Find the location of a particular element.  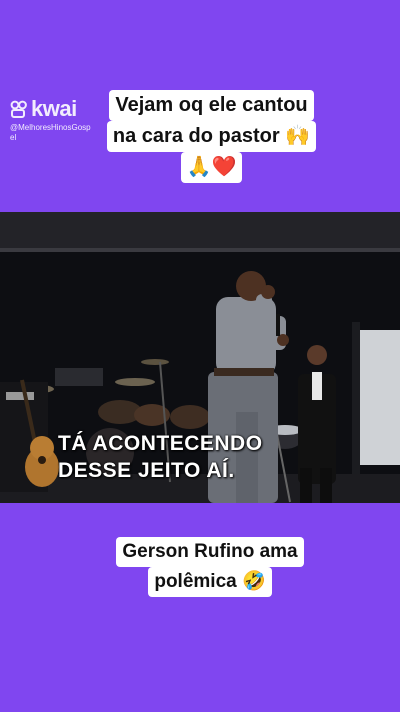

top-caption-line-2: na cara do pastor 🙌 is located at coordinates (211, 136).